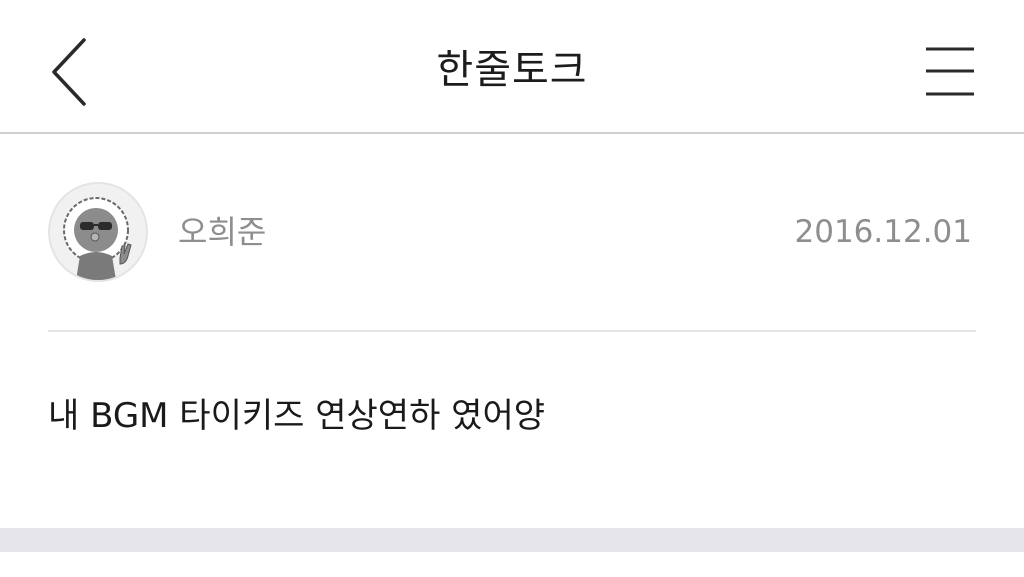  I want to click on character-avatar-icon, so click(98, 232).